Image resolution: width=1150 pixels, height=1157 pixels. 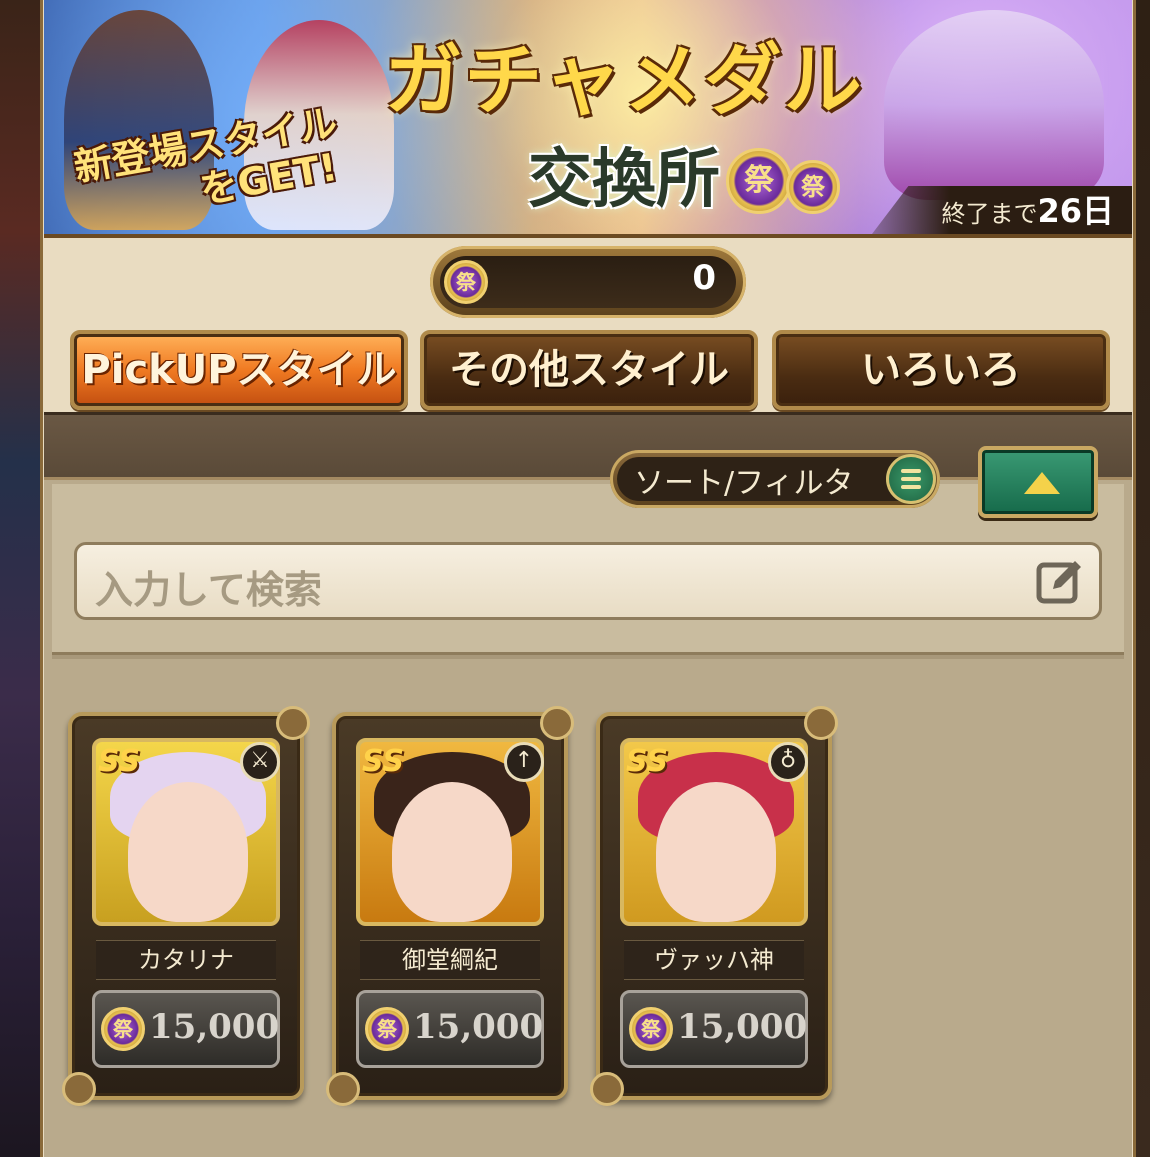 What do you see at coordinates (588, 282) in the screenshot?
I see `medal-counter: 祭 0` at bounding box center [588, 282].